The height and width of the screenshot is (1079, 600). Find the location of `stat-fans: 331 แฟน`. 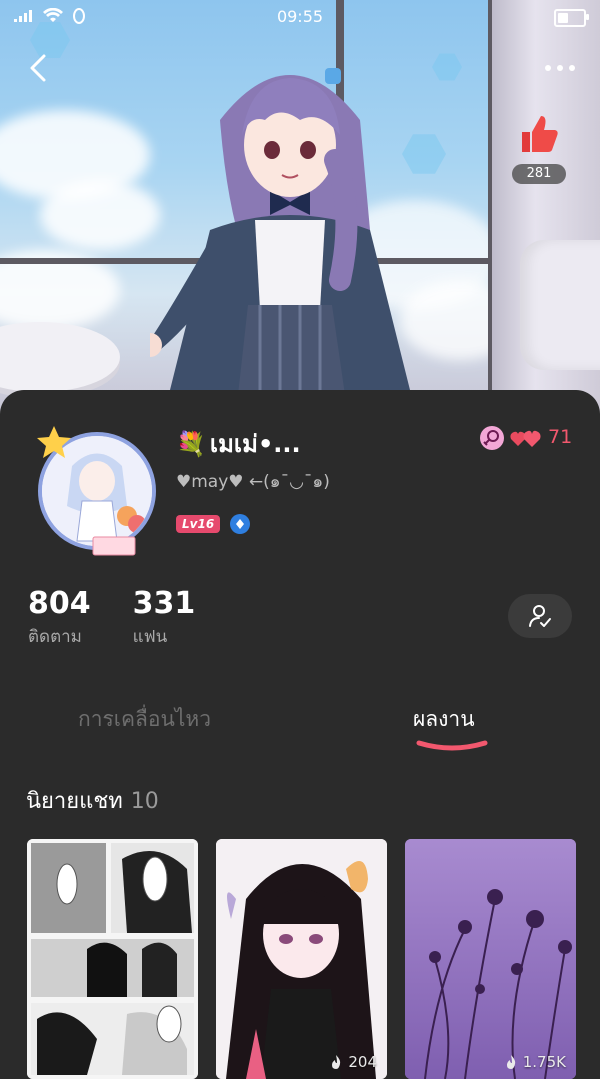

stat-fans: 331 แฟน is located at coordinates (164, 618).